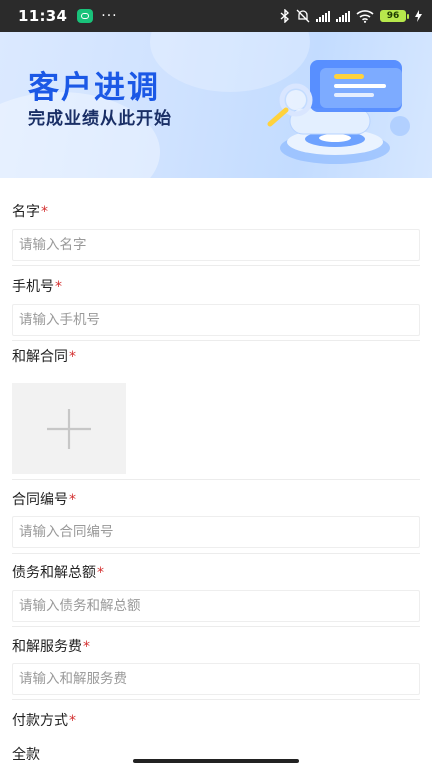 This screenshot has height=768, width=432. Describe the element at coordinates (216, 514) in the screenshot. I see `contract-no-field-group: 合同编号* 请输入合同编号` at that location.